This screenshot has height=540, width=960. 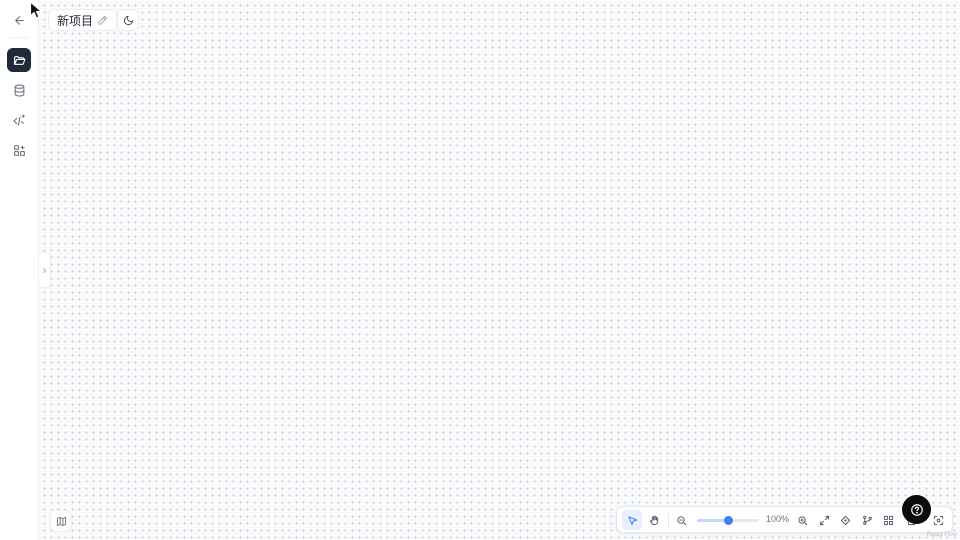 I want to click on select-pointer-icon, so click(x=632, y=520).